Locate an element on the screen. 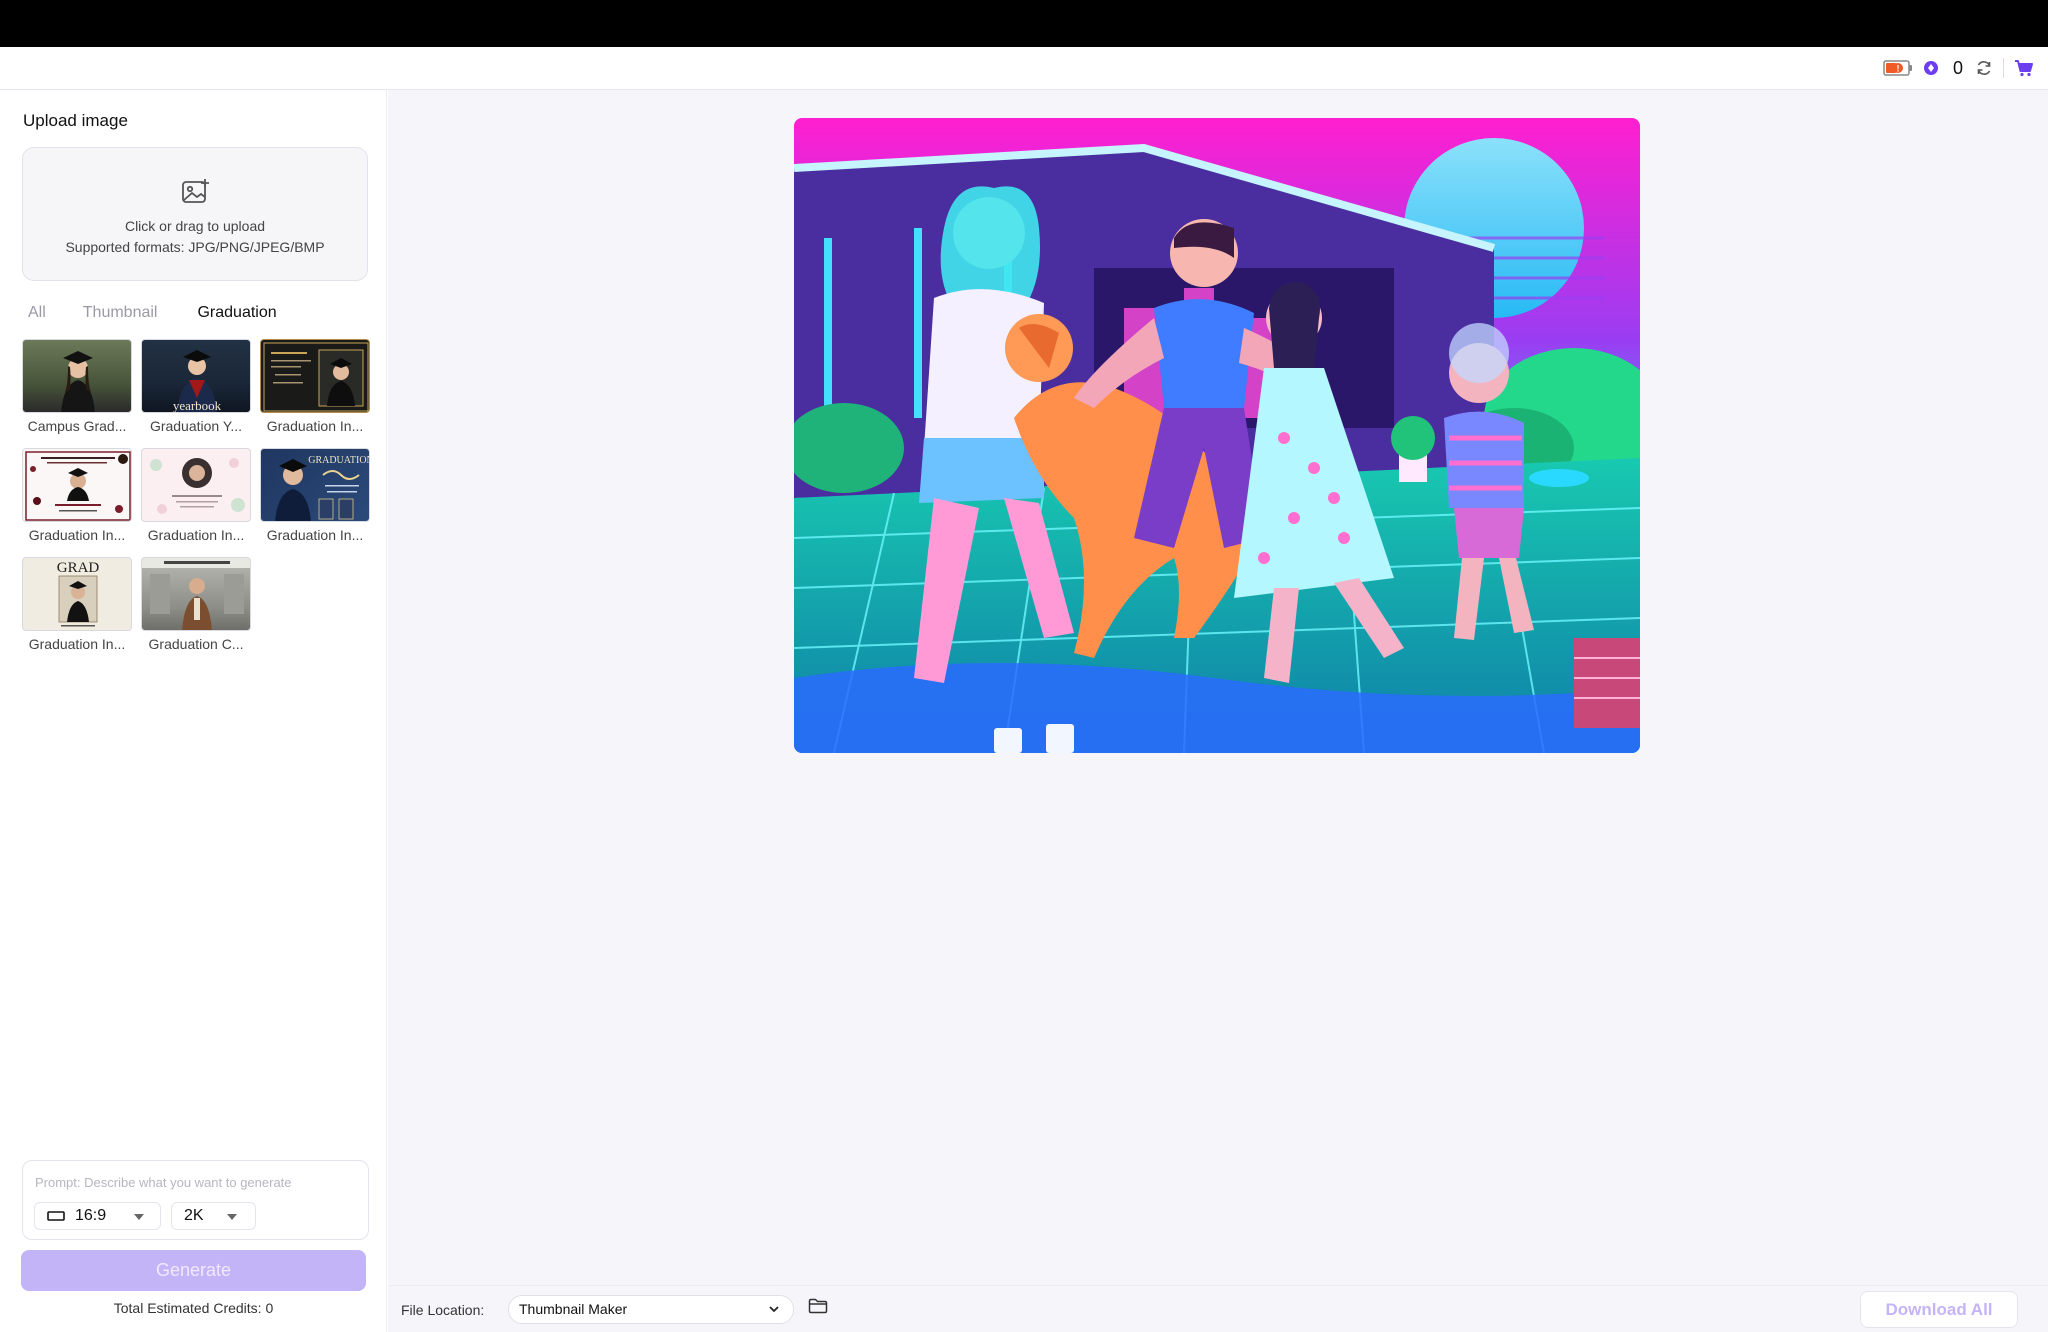  resolution-select: 2K is located at coordinates (213, 1216).